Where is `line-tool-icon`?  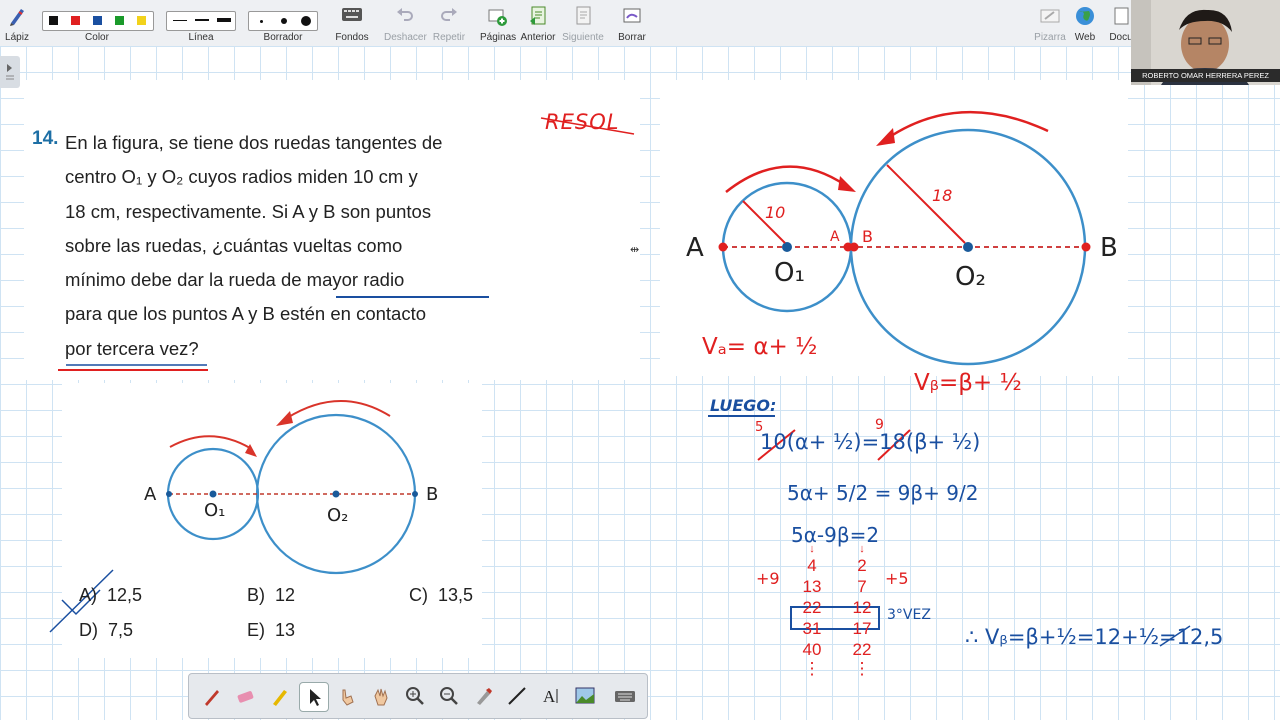 line-tool-icon is located at coordinates (517, 696).